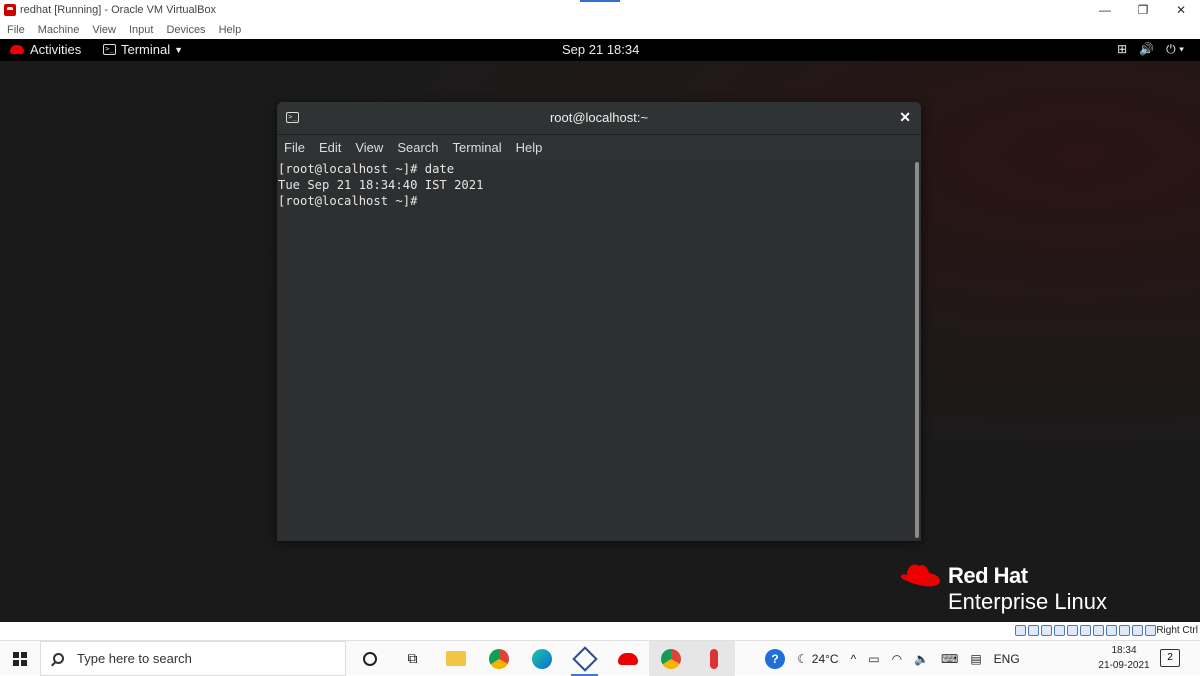 The height and width of the screenshot is (676, 1200). Describe the element at coordinates (854, 659) in the screenshot. I see `chevron-up-icon: ^` at that location.